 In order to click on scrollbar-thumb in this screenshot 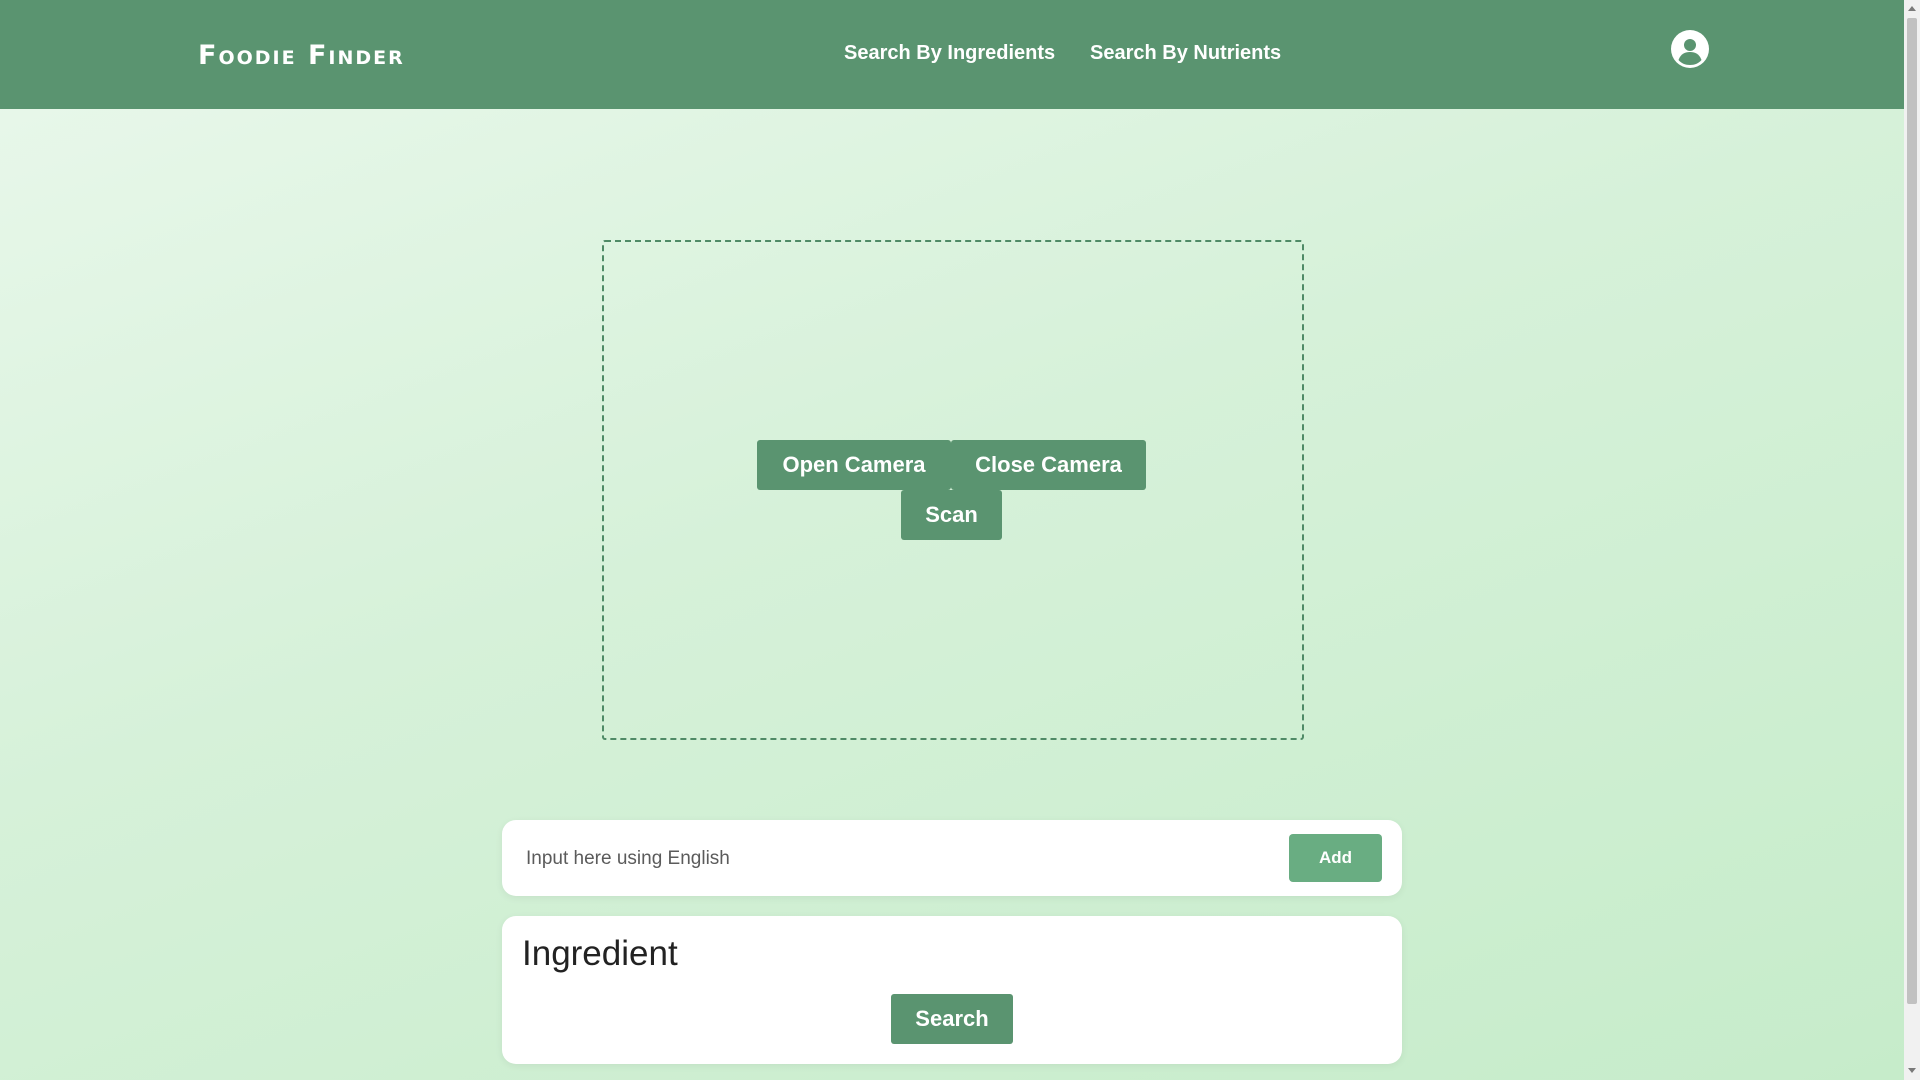, I will do `click(1912, 511)`.